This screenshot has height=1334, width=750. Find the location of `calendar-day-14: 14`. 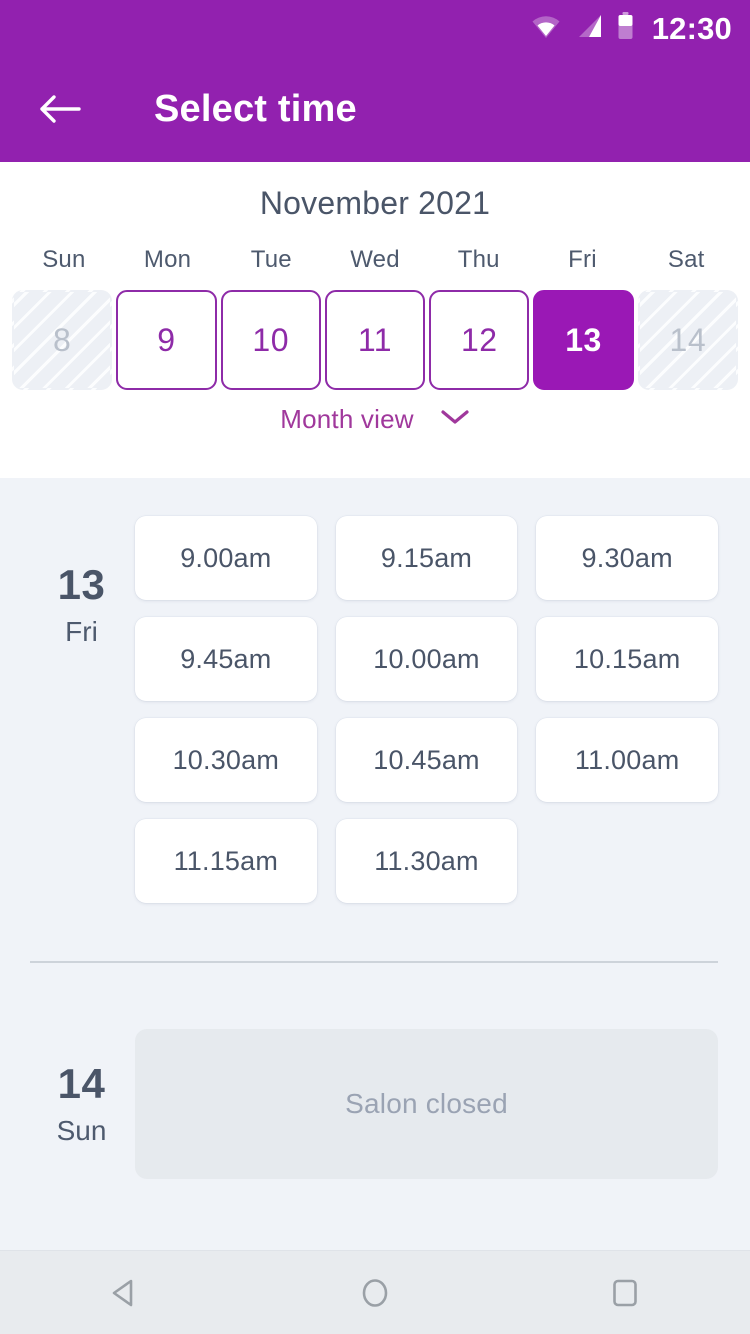

calendar-day-14: 14 is located at coordinates (687, 340).